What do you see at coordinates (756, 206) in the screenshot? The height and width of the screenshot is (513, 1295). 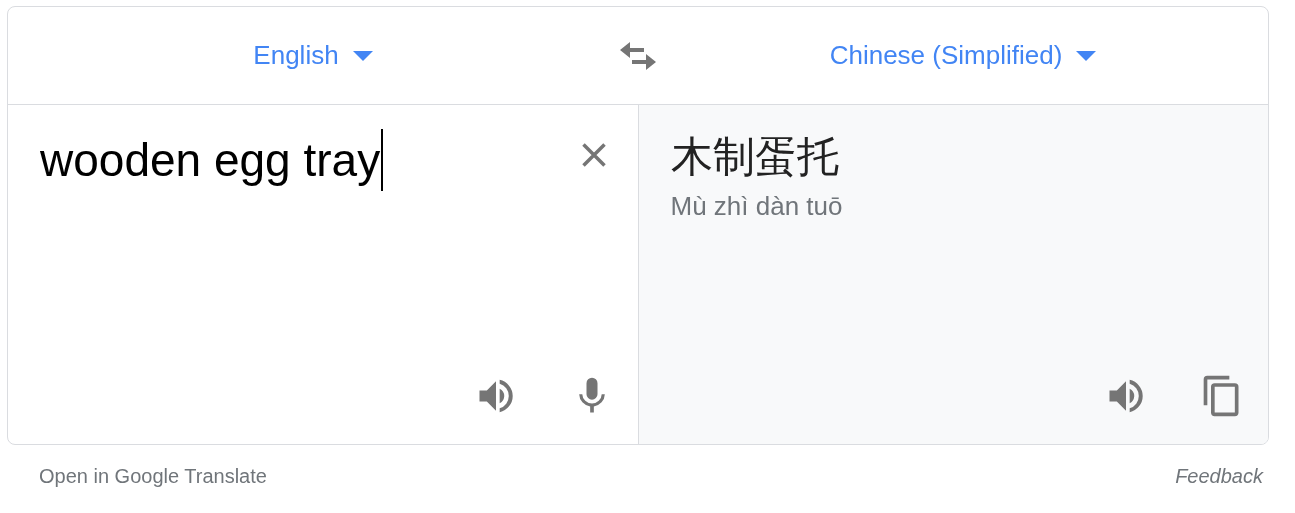 I see `romanization-text: Mù zhì dàn tuō` at bounding box center [756, 206].